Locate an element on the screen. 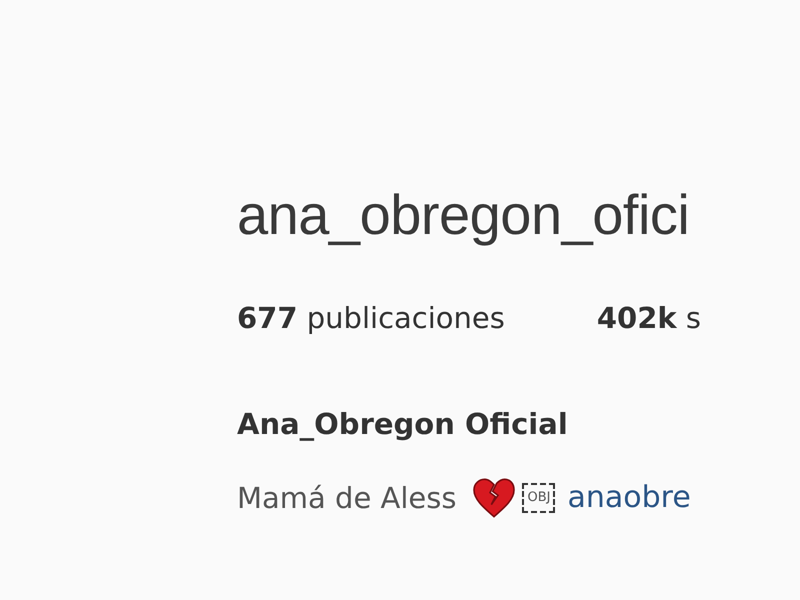 The width and height of the screenshot is (800, 600). stat-count: 677 publicaciones is located at coordinates (371, 318).